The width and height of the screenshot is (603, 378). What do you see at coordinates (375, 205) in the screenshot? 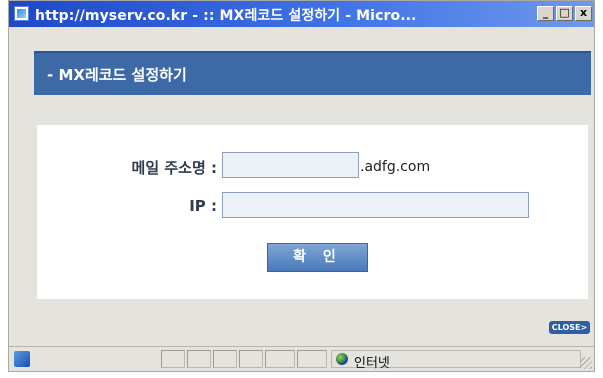
I see `ip-field` at bounding box center [375, 205].